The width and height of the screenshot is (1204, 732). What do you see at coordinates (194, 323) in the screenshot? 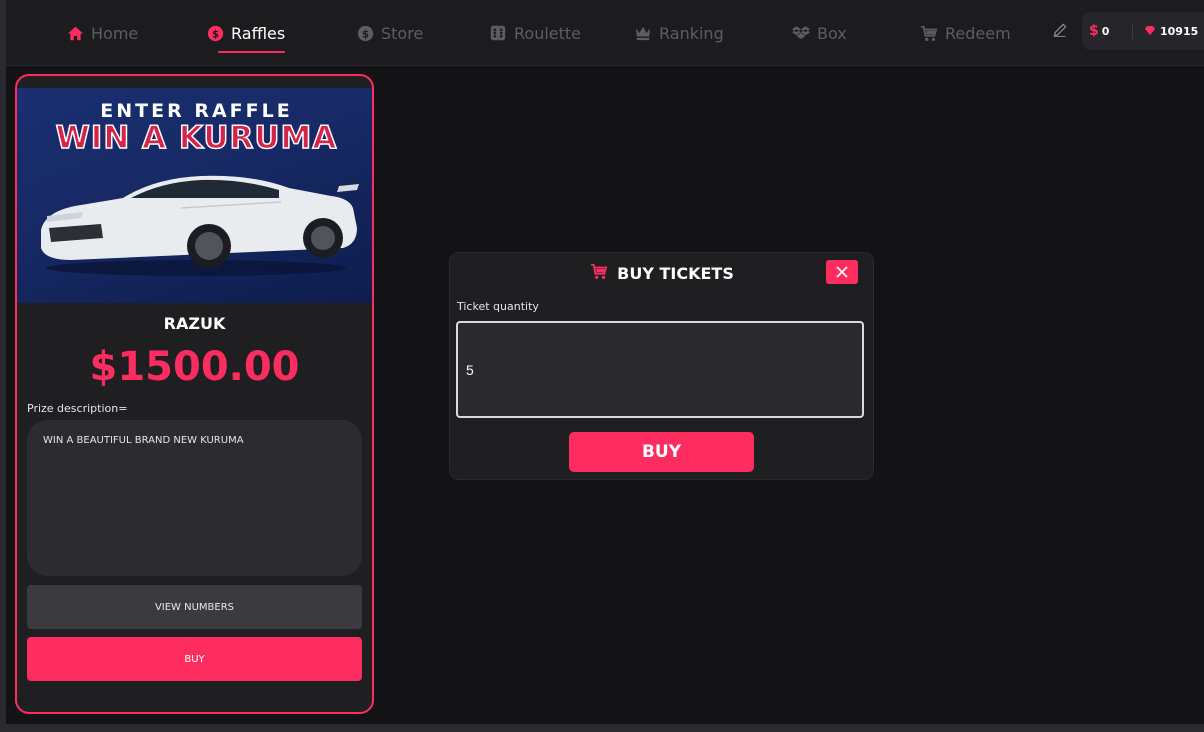
I see `raffle-title: RAZUK` at bounding box center [194, 323].